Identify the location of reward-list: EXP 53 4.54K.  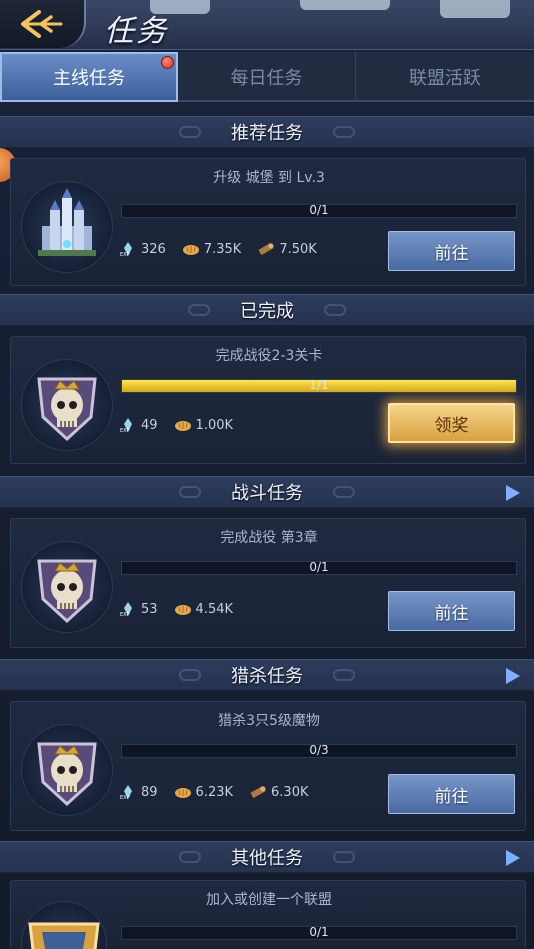
(184, 609).